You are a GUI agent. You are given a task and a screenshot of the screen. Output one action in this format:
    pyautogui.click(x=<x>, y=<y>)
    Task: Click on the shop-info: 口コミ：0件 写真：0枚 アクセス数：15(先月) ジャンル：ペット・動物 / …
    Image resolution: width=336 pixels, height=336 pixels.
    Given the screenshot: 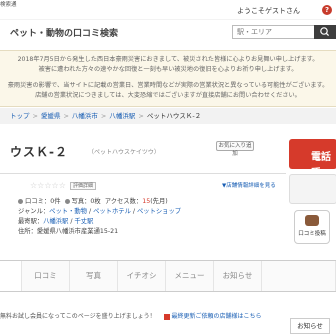 What is the action you would take?
    pyautogui.click(x=99, y=217)
    